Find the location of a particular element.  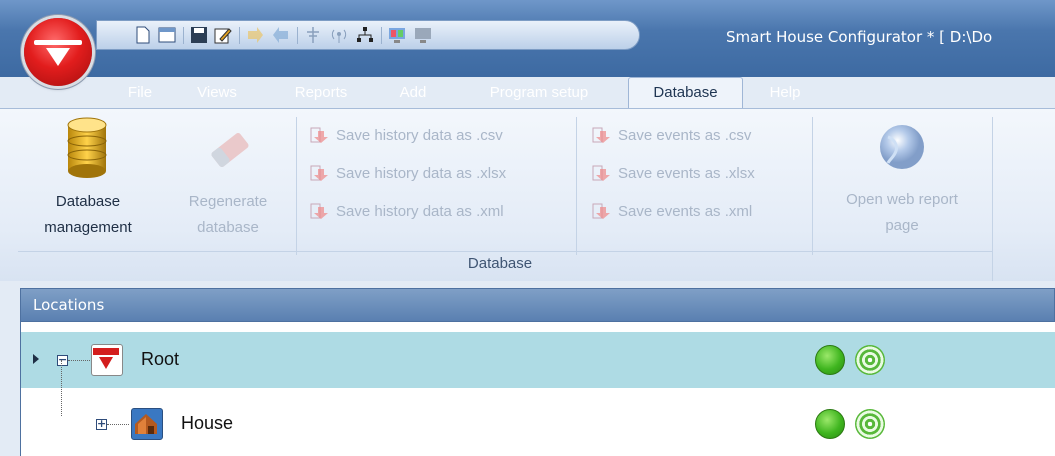

save-history-xlsx-label: Save history data as .xlsx is located at coordinates (421, 173).